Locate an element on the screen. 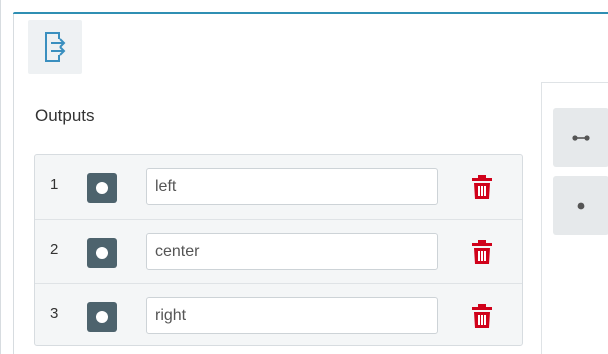  dot-icon is located at coordinates (581, 205).